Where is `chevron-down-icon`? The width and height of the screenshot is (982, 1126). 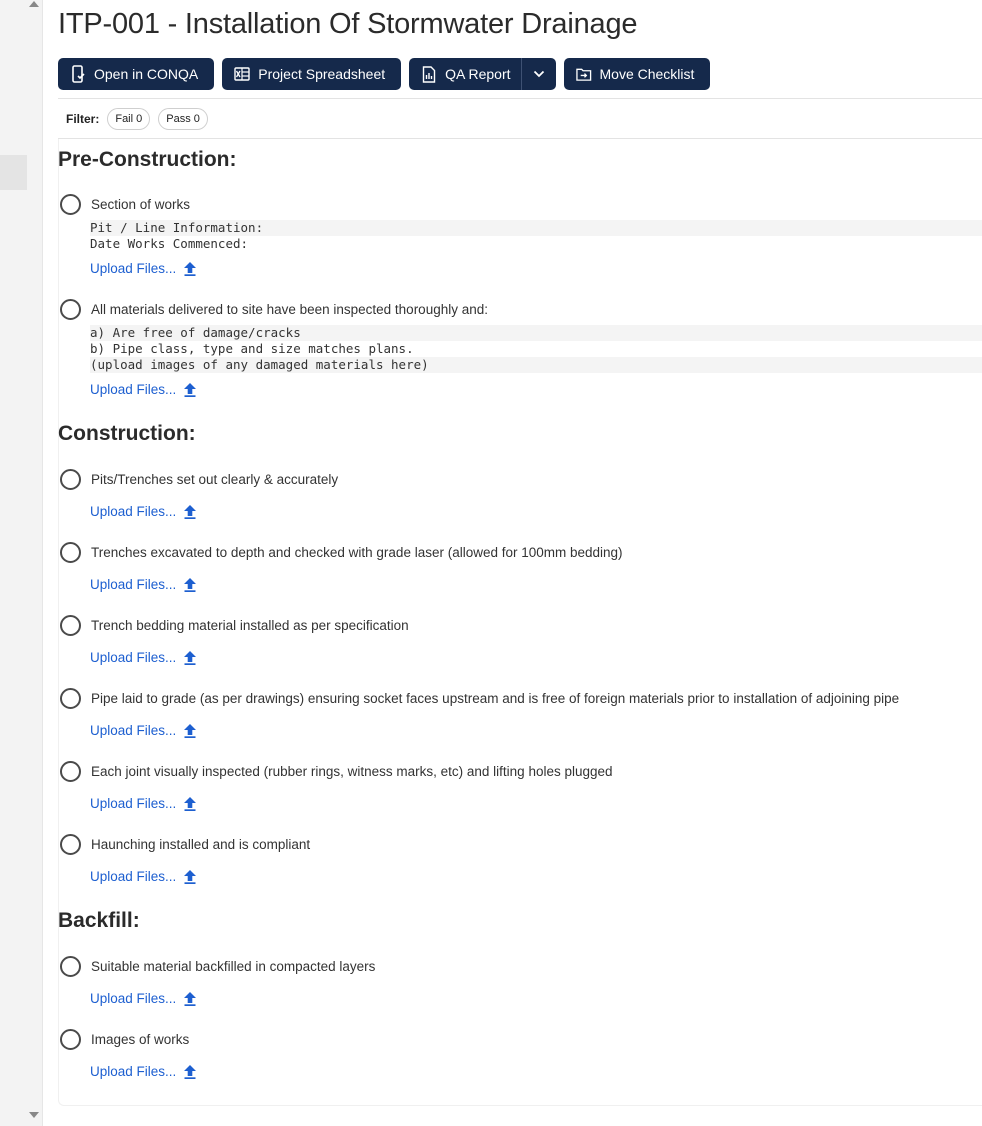 chevron-down-icon is located at coordinates (538, 74).